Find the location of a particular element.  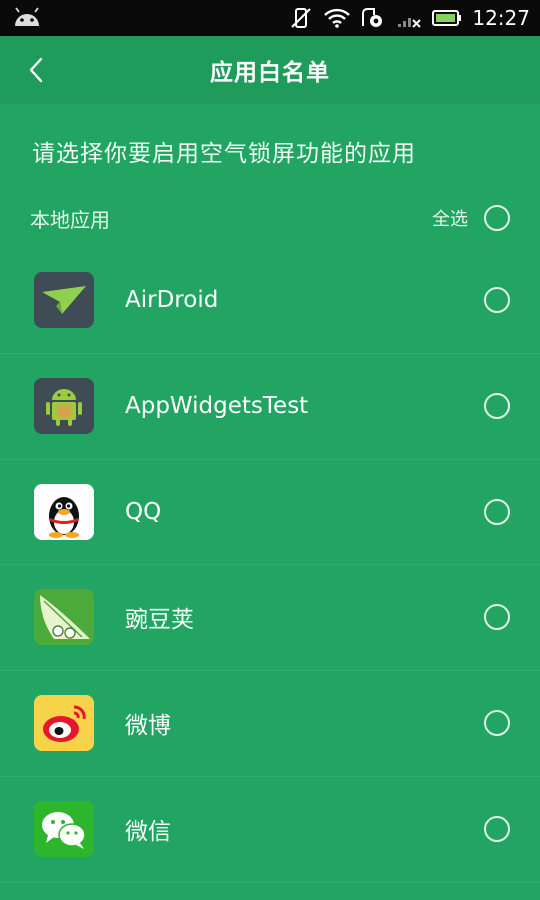

select-all-label: 全选 is located at coordinates (450, 219).